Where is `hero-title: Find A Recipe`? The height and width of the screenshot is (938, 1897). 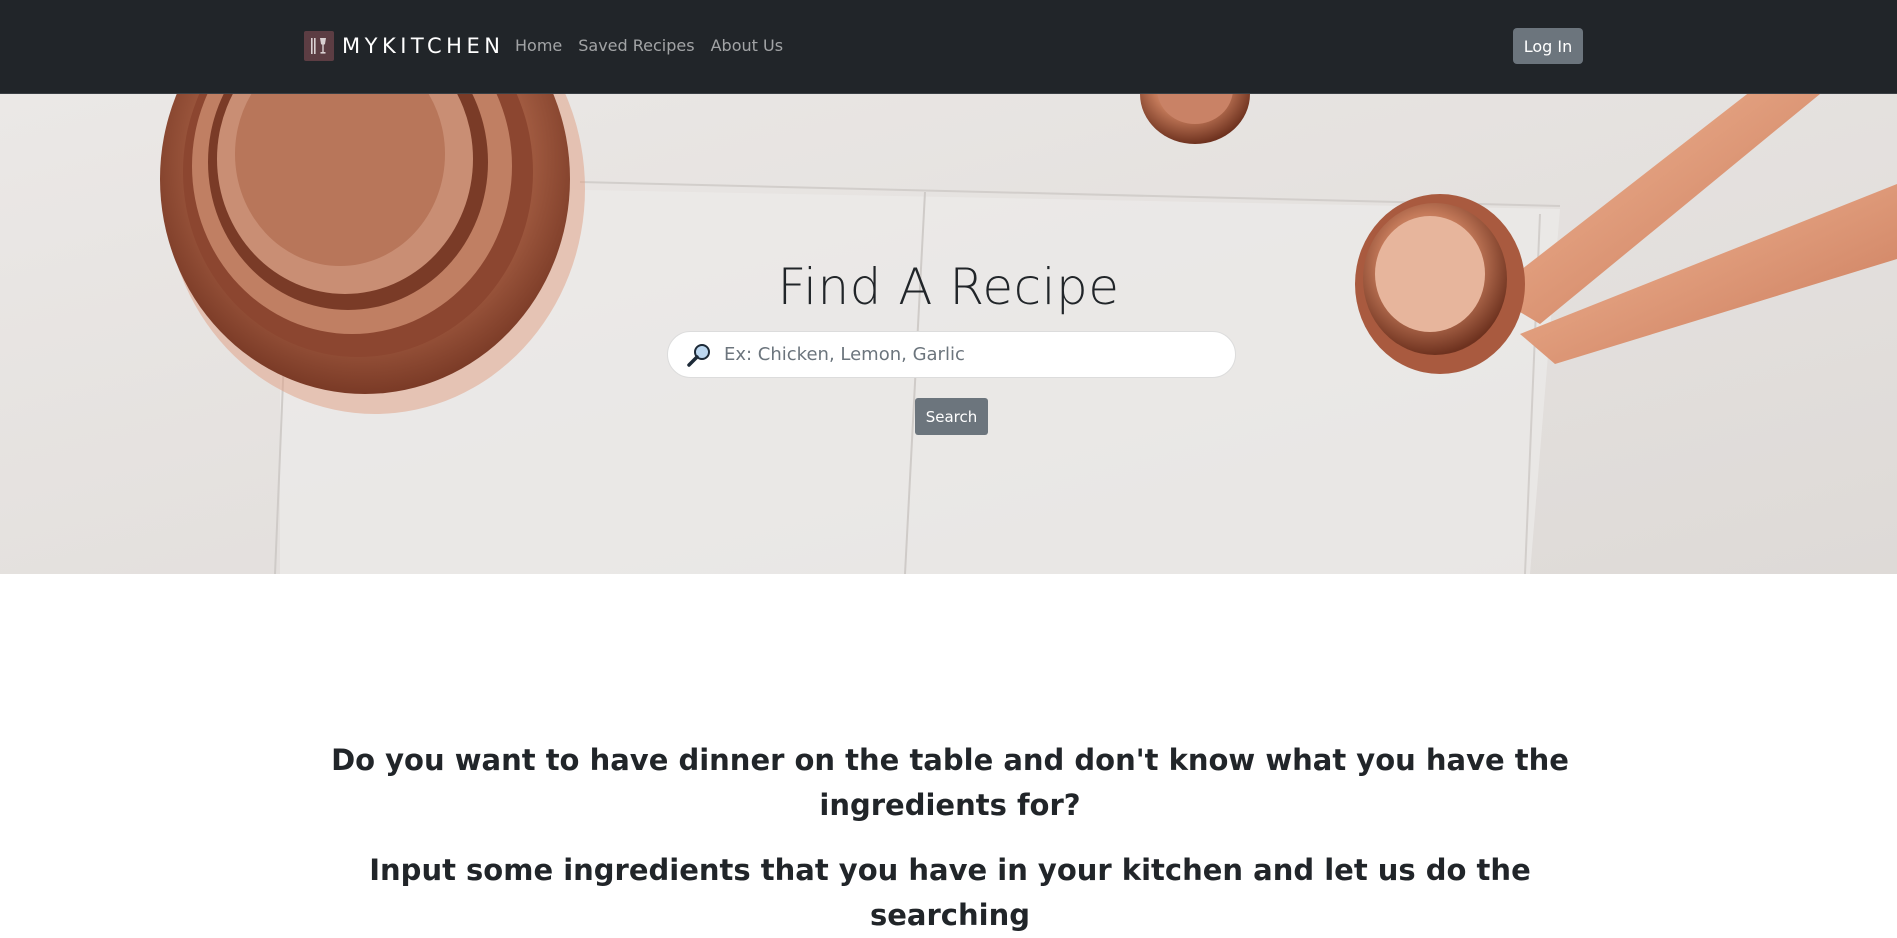
hero-title: Find A Recipe is located at coordinates (948, 287).